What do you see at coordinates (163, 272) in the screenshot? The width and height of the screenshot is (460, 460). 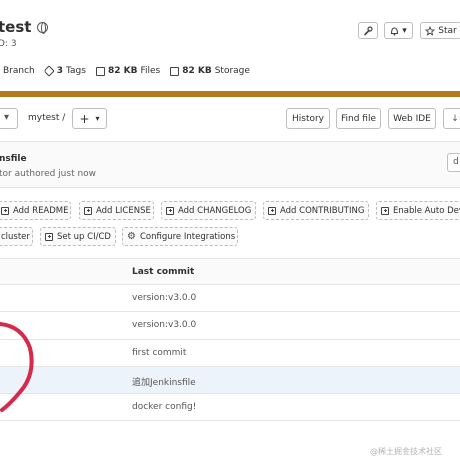 I see `last-commit-column-header: Last commit` at bounding box center [163, 272].